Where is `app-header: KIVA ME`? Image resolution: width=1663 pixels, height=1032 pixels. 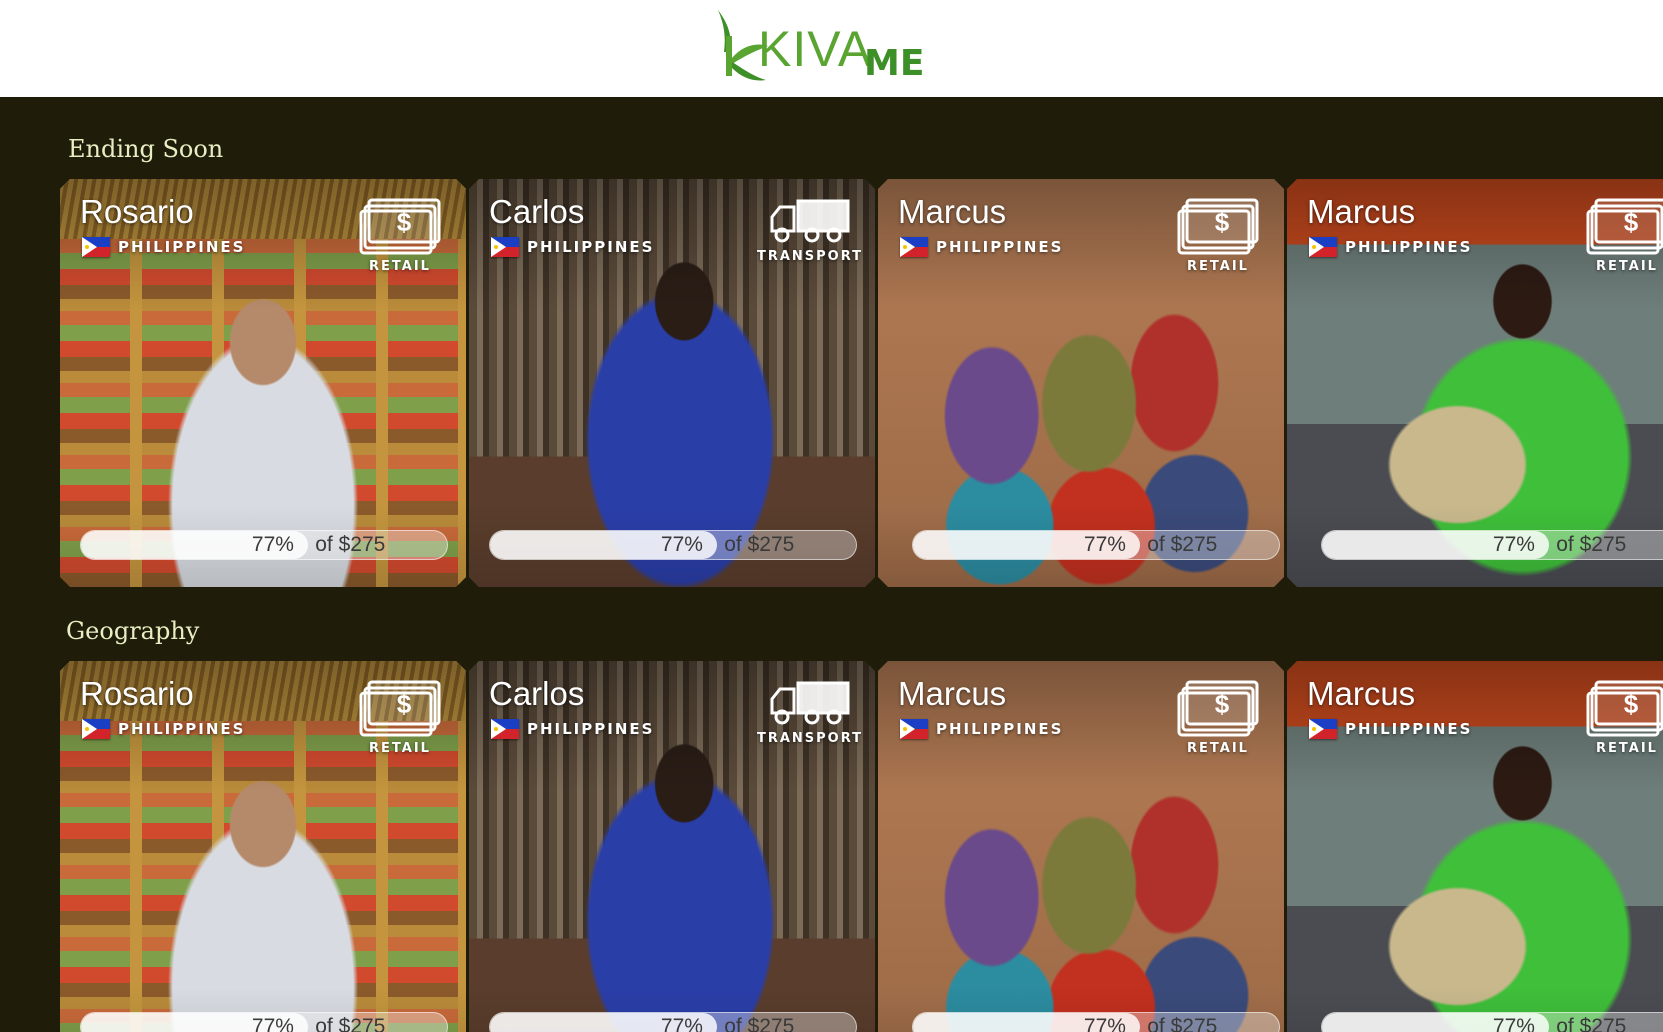
app-header: KIVA ME is located at coordinates (831, 48).